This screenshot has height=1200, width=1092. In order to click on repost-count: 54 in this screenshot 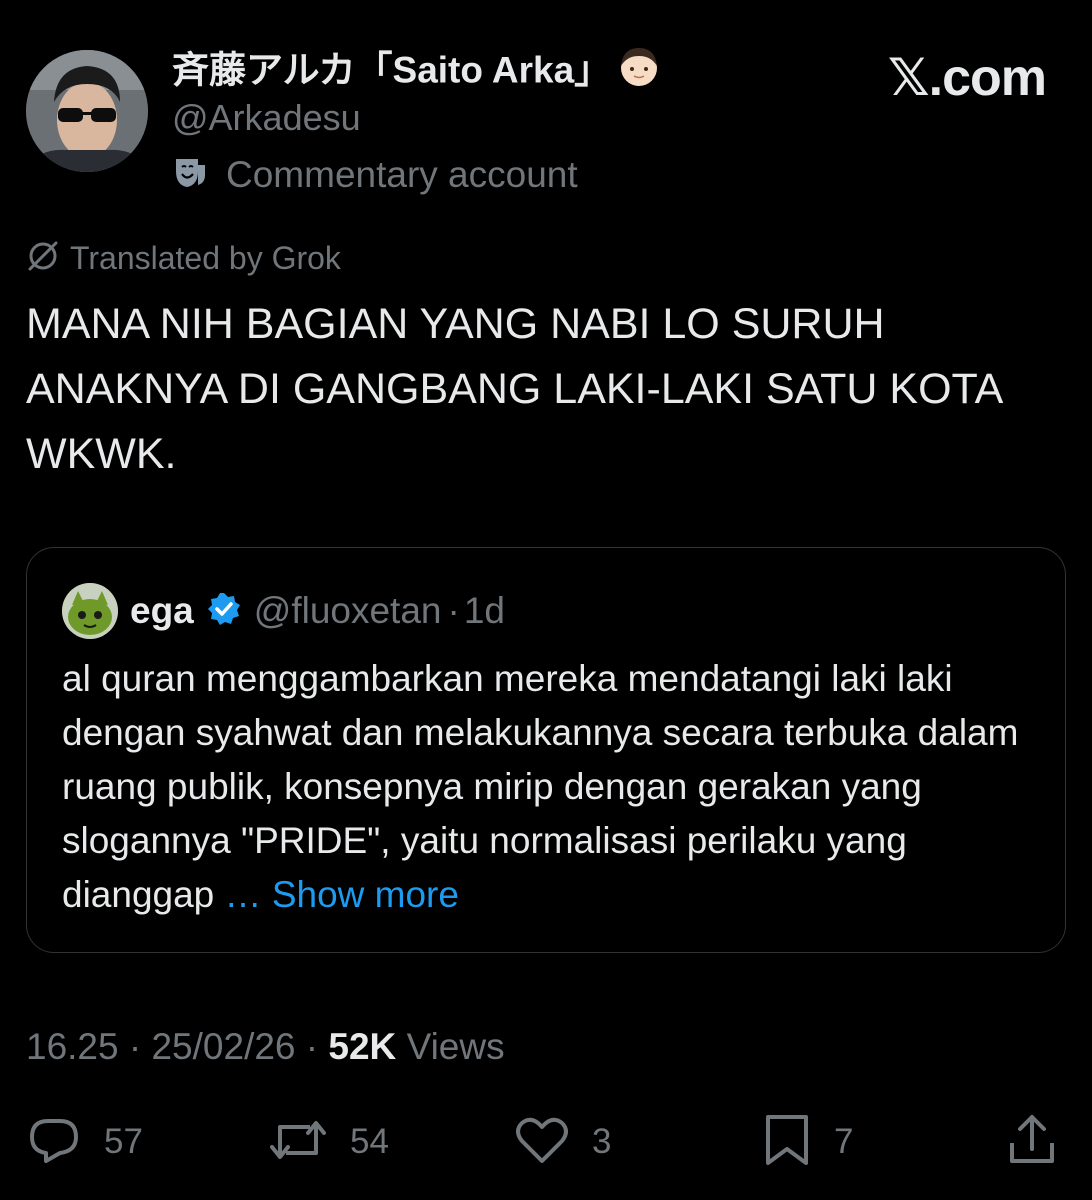, I will do `click(369, 1141)`.